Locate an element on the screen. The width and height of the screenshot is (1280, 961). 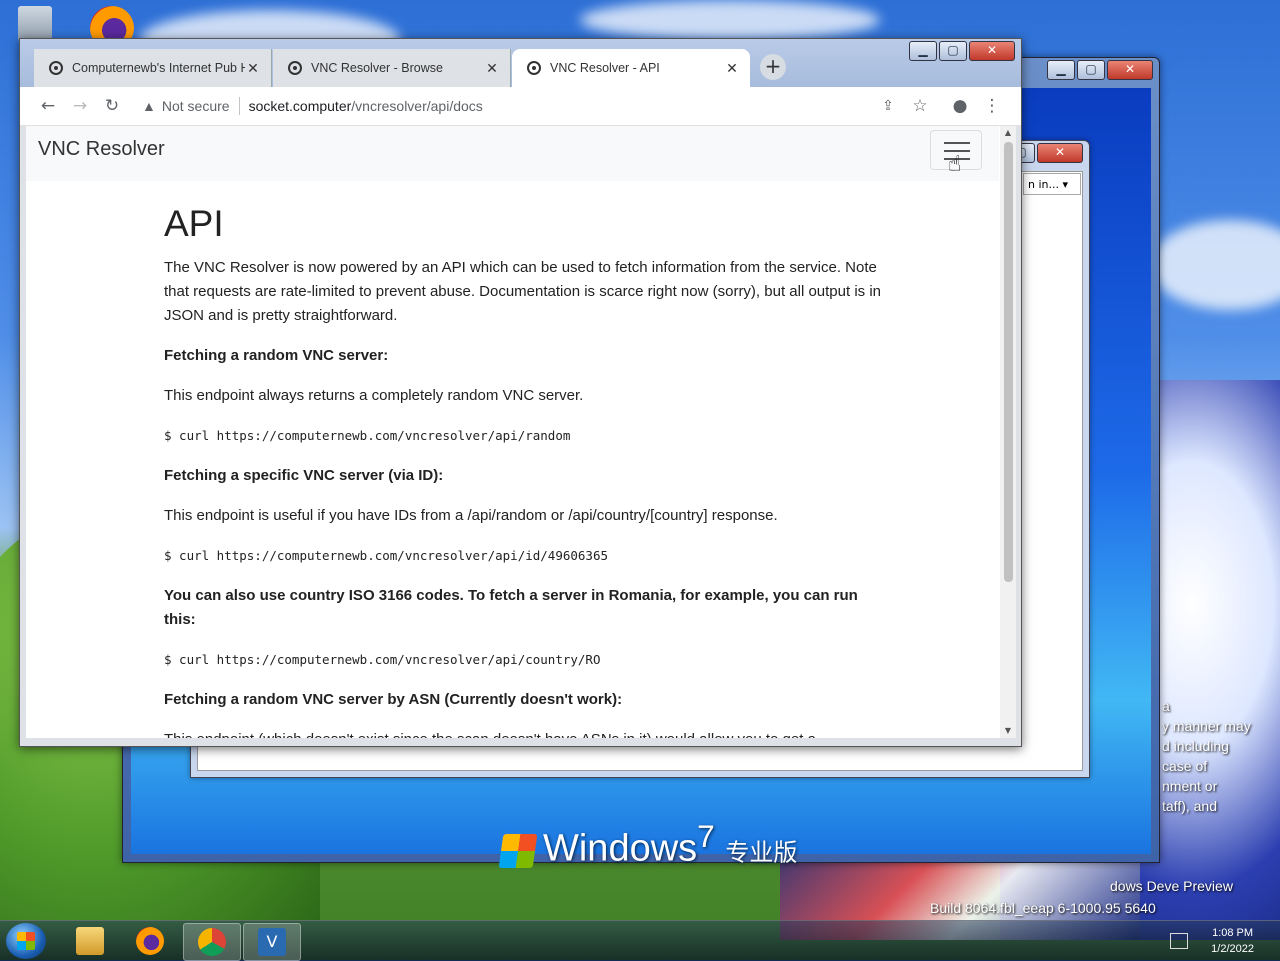
explorer-icon is located at coordinates (90, 941).